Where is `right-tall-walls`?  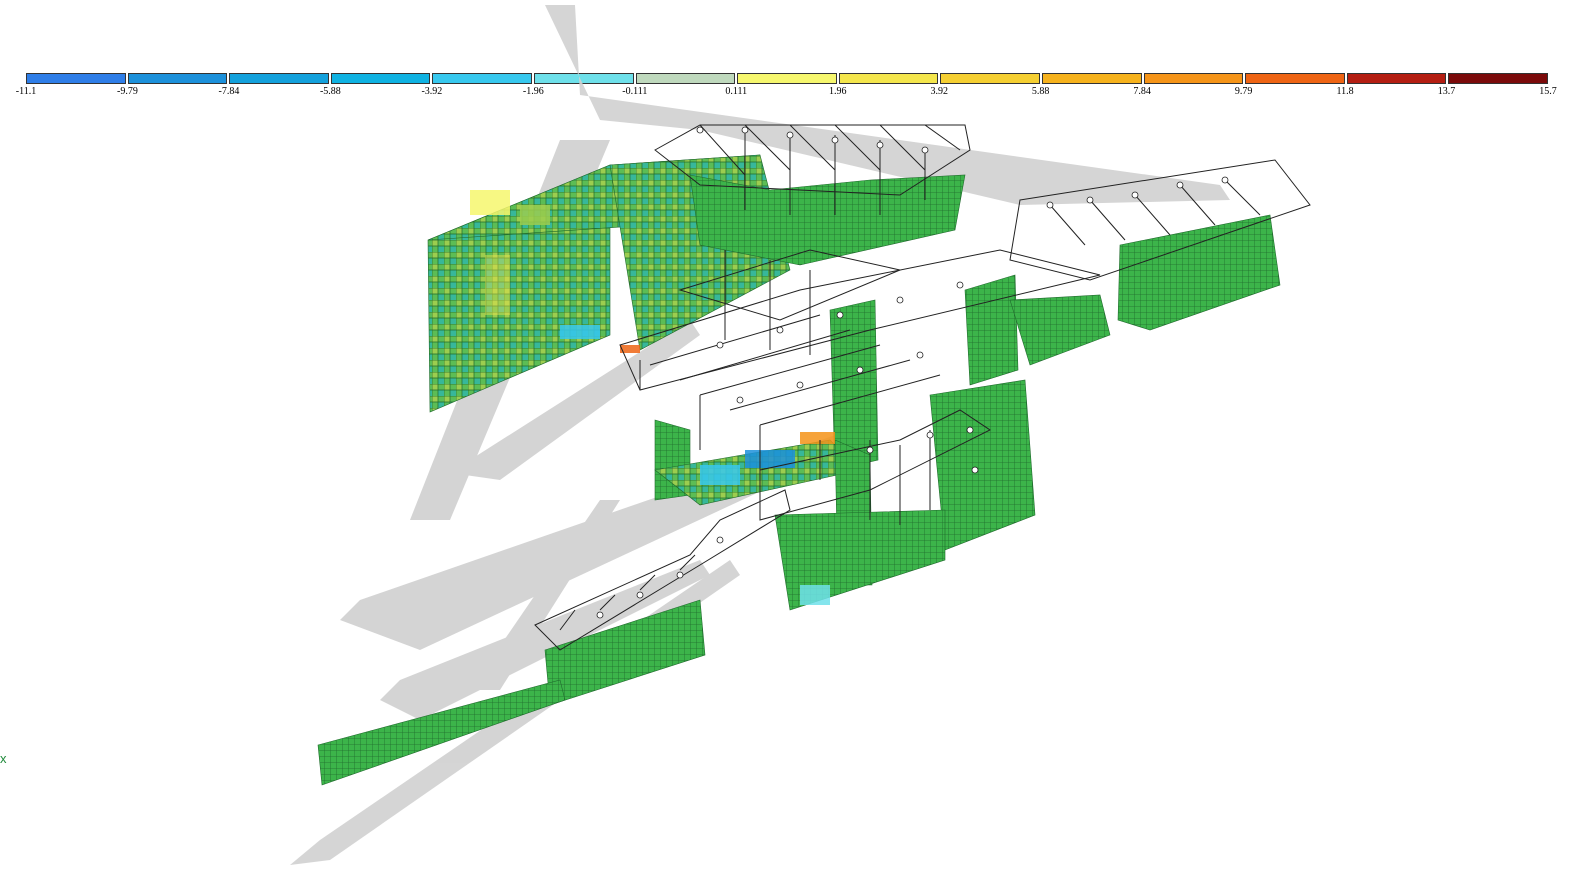 right-tall-walls is located at coordinates (982, 465).